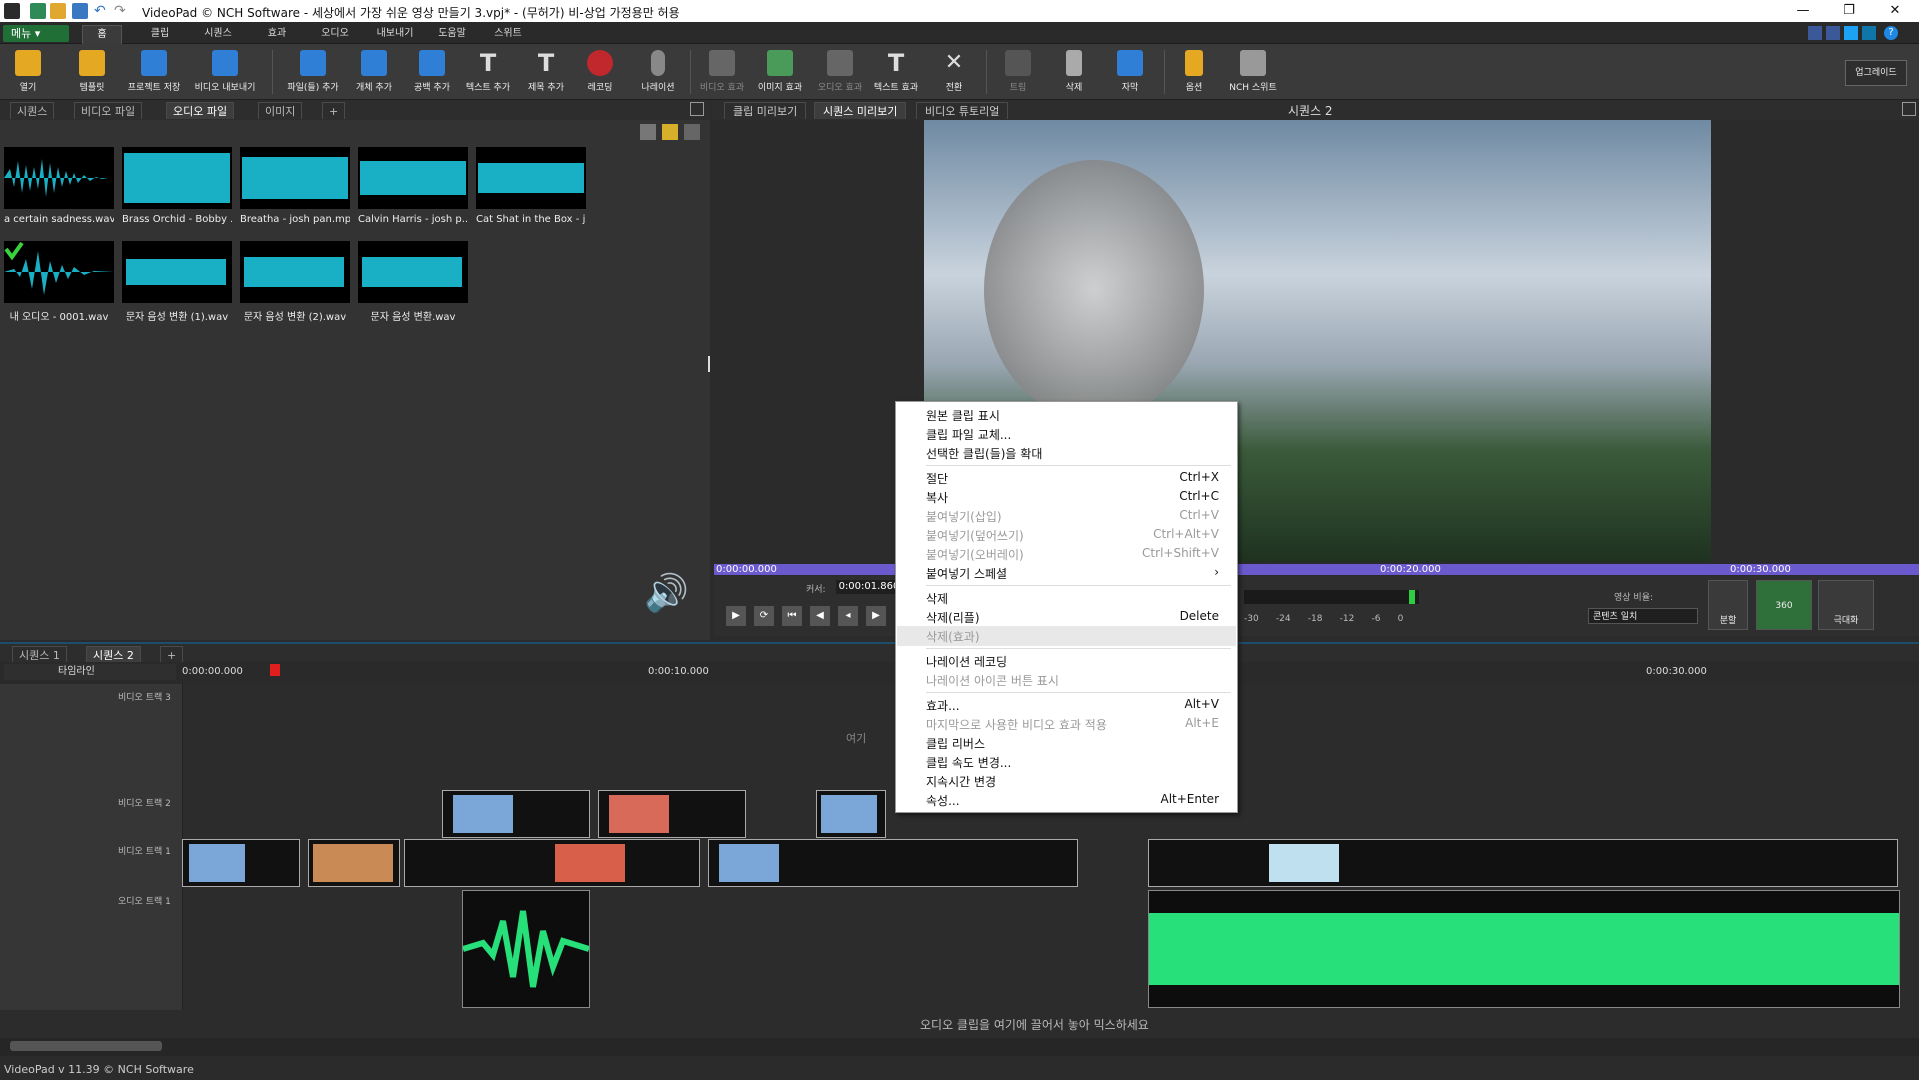  Describe the element at coordinates (1803, 11) in the screenshot. I see `minimize-button: —` at that location.